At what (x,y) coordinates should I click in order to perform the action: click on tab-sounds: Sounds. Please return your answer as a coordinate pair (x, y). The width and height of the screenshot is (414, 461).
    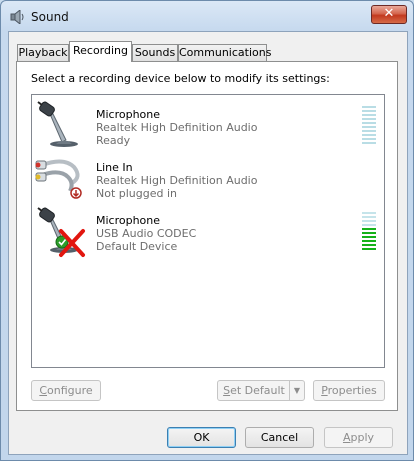
    Looking at the image, I should click on (155, 52).